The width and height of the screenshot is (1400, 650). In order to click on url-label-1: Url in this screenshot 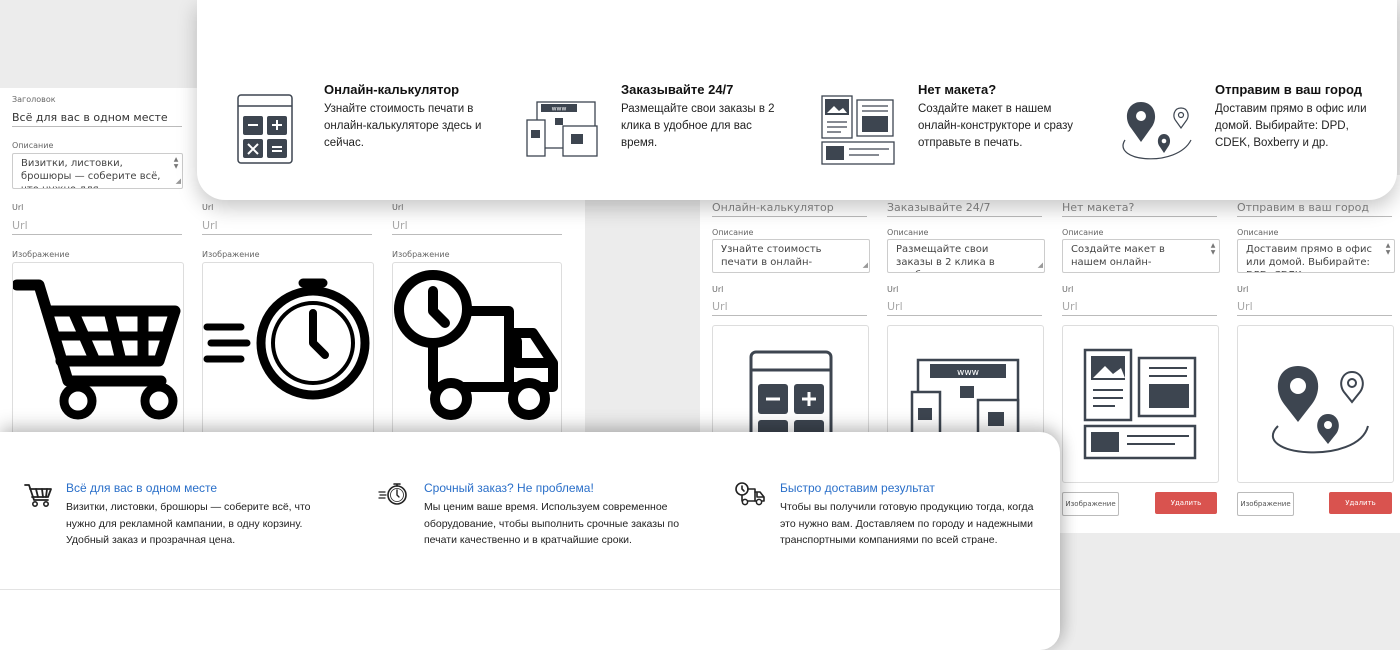, I will do `click(18, 207)`.